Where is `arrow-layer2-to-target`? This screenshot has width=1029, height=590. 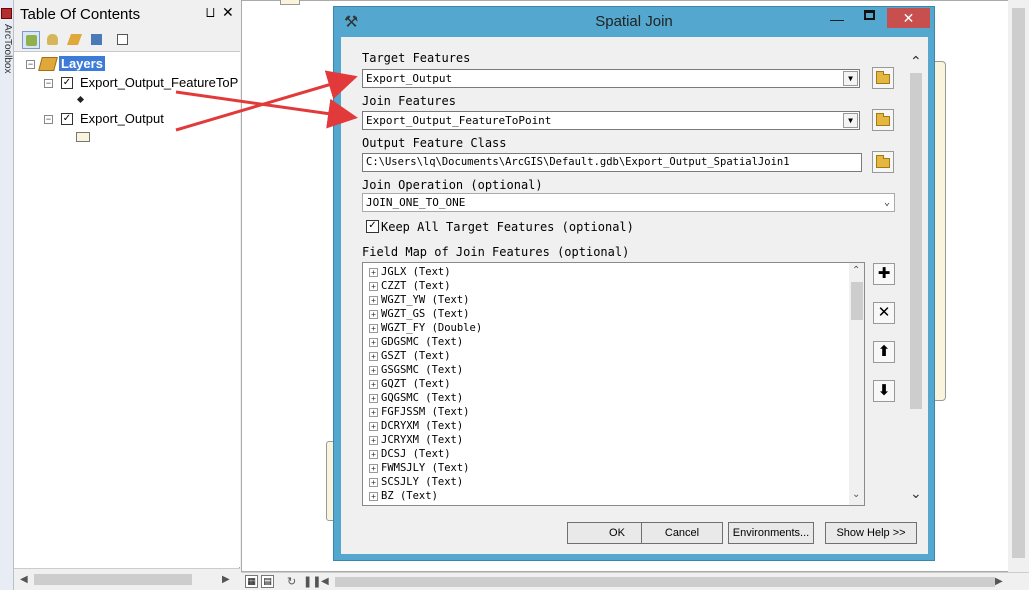
arrow-layer2-to-target is located at coordinates (266, 101).